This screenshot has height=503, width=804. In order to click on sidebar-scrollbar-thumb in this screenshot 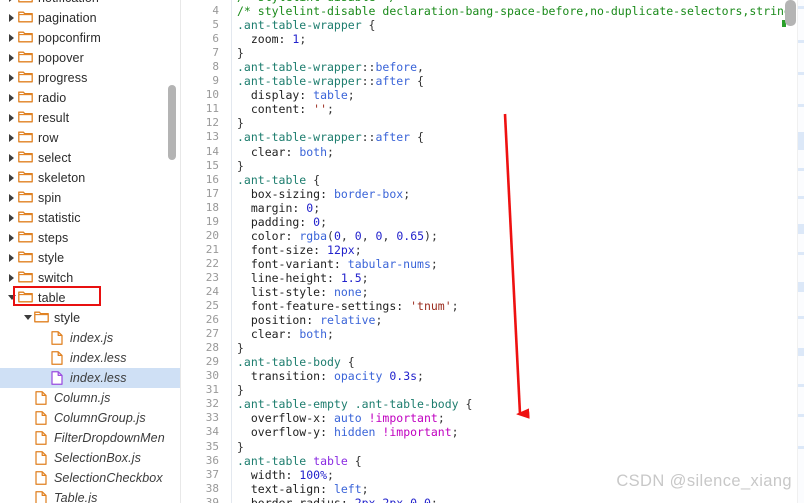, I will do `click(172, 122)`.